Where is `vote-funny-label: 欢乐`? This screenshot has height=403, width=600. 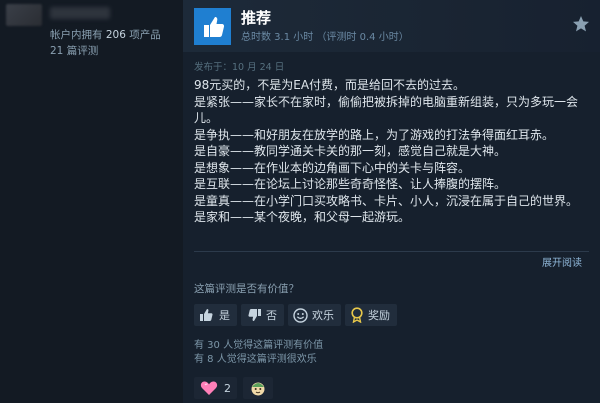 vote-funny-label: 欢乐 is located at coordinates (323, 315).